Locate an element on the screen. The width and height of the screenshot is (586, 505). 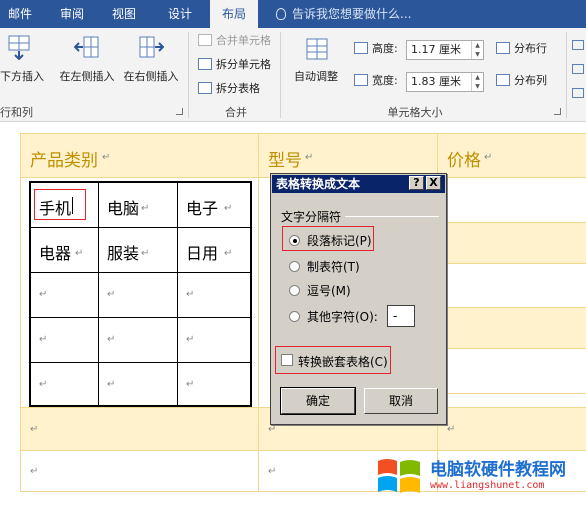
insert-below-icon is located at coordinates (19, 47).